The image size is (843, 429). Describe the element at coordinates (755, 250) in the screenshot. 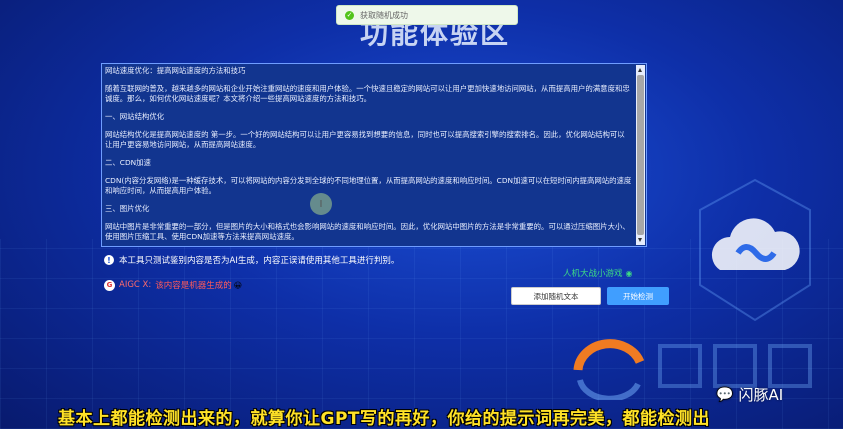

I see `cloud-logo-decoration` at that location.